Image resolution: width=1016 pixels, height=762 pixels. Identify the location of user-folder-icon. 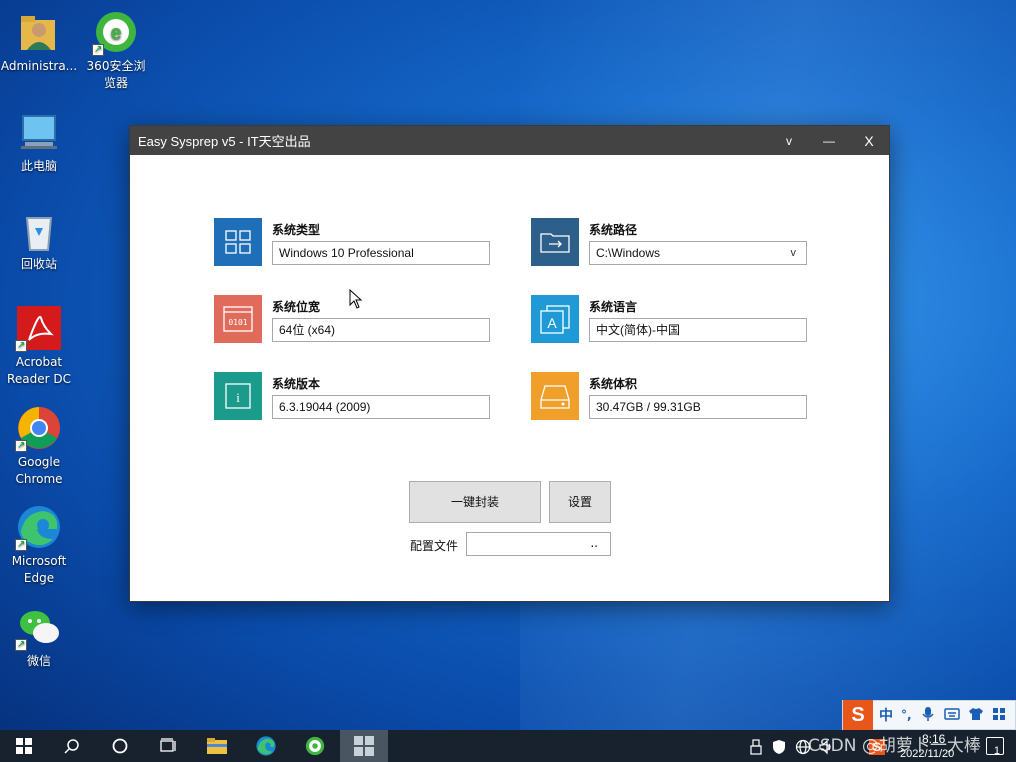
(39, 32).